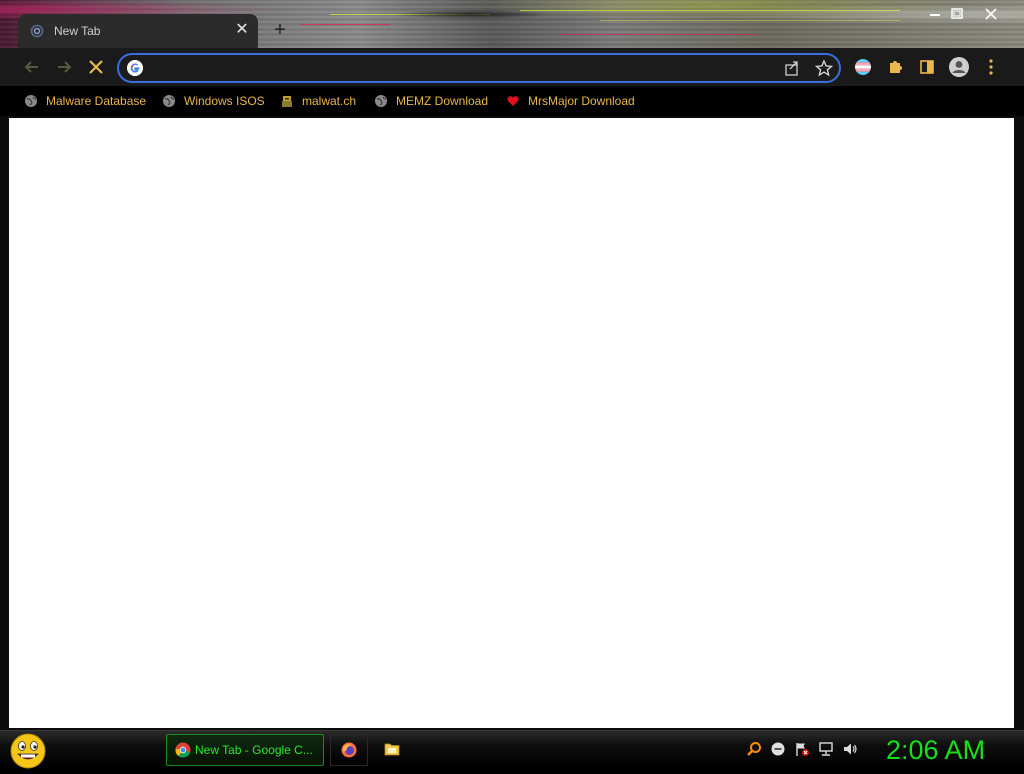  I want to click on extensions-puzzle-icon, so click(895, 67).